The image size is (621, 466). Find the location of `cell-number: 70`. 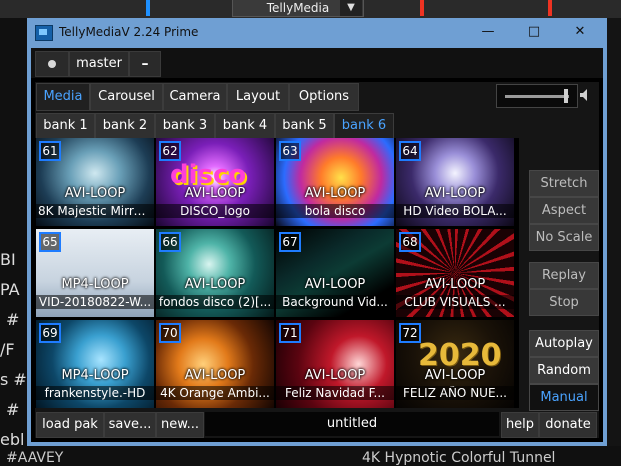

cell-number: 70 is located at coordinates (170, 333).